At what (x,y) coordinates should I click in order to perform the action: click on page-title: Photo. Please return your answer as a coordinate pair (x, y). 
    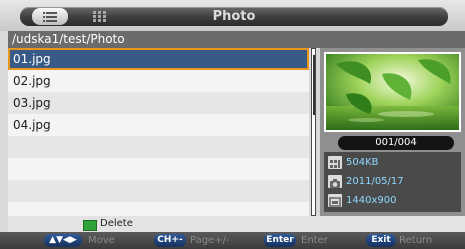
    Looking at the image, I should click on (234, 16).